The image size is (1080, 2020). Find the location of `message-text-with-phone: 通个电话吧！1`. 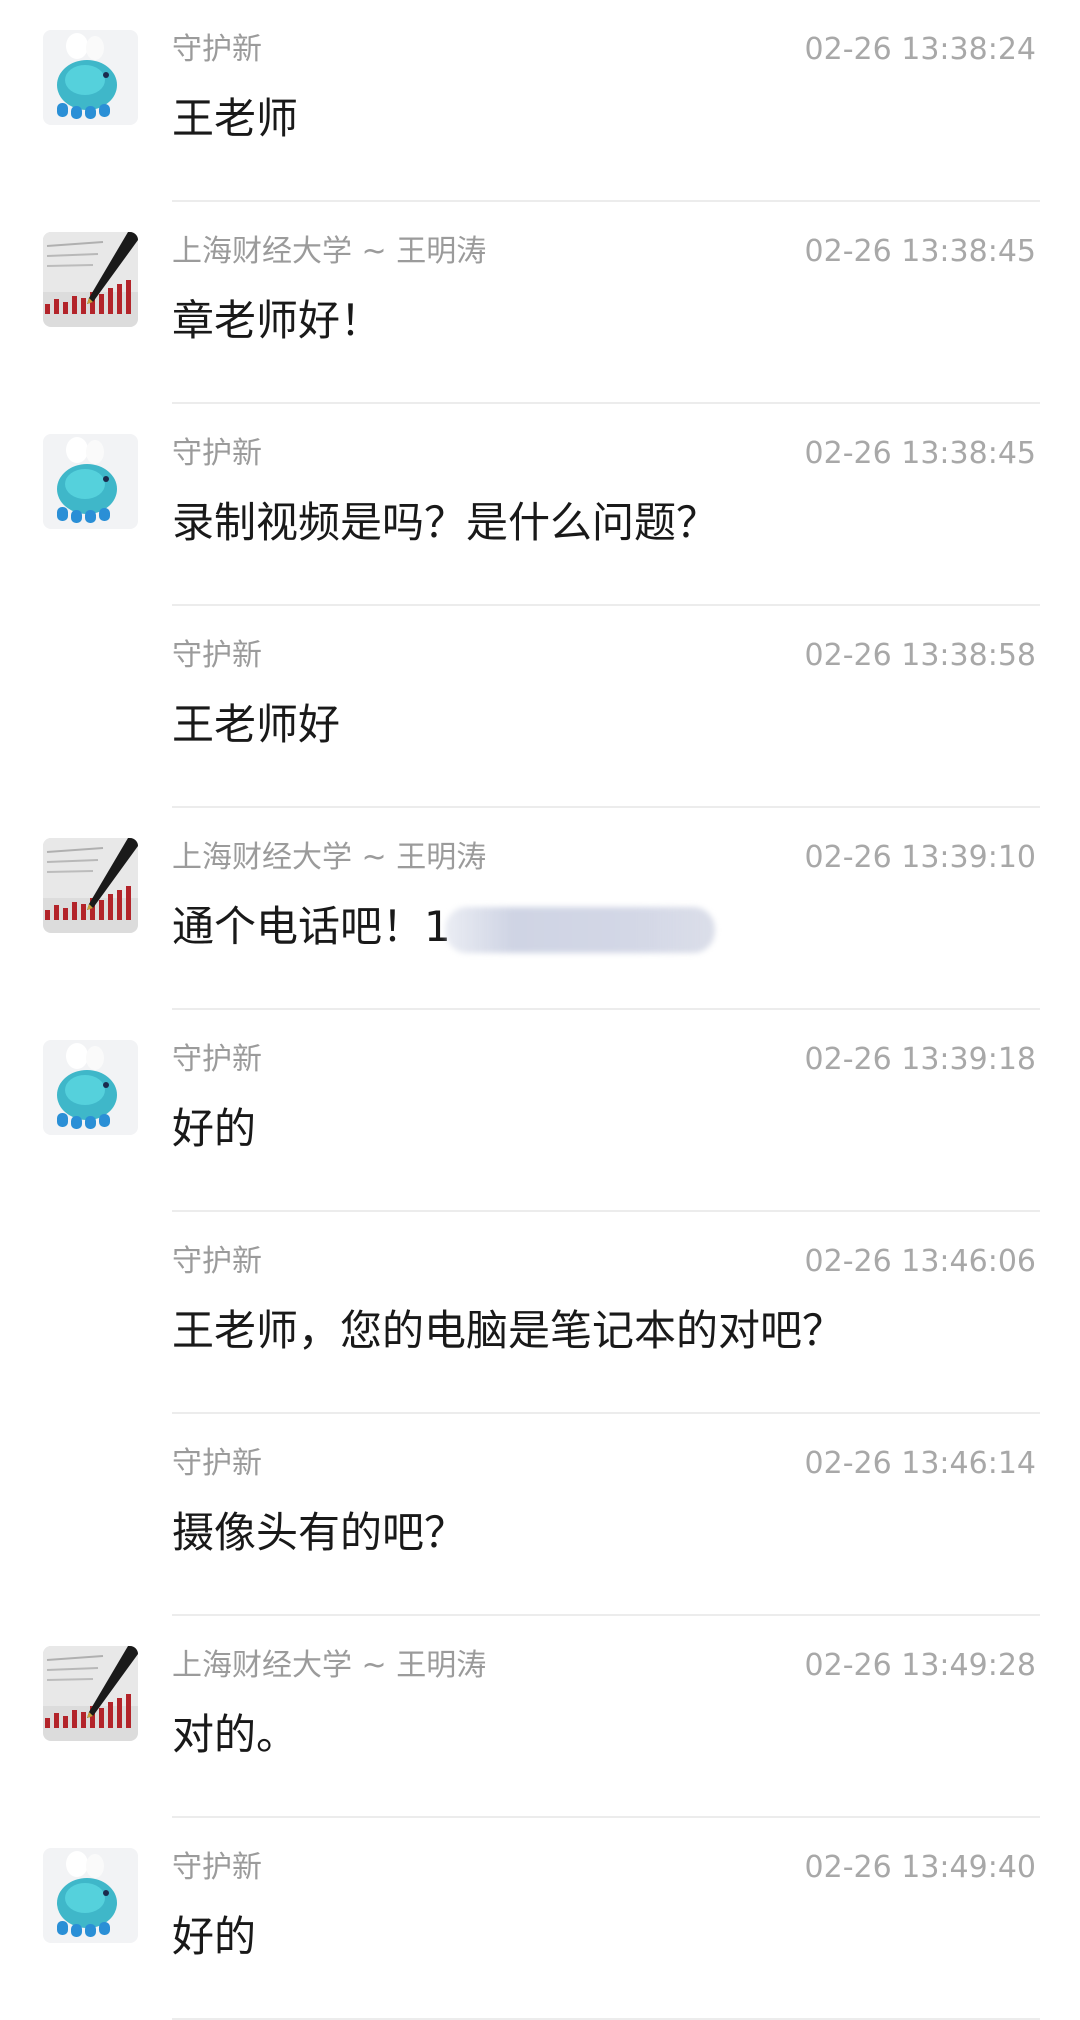

message-text-with-phone: 通个电话吧！1 is located at coordinates (443, 927).